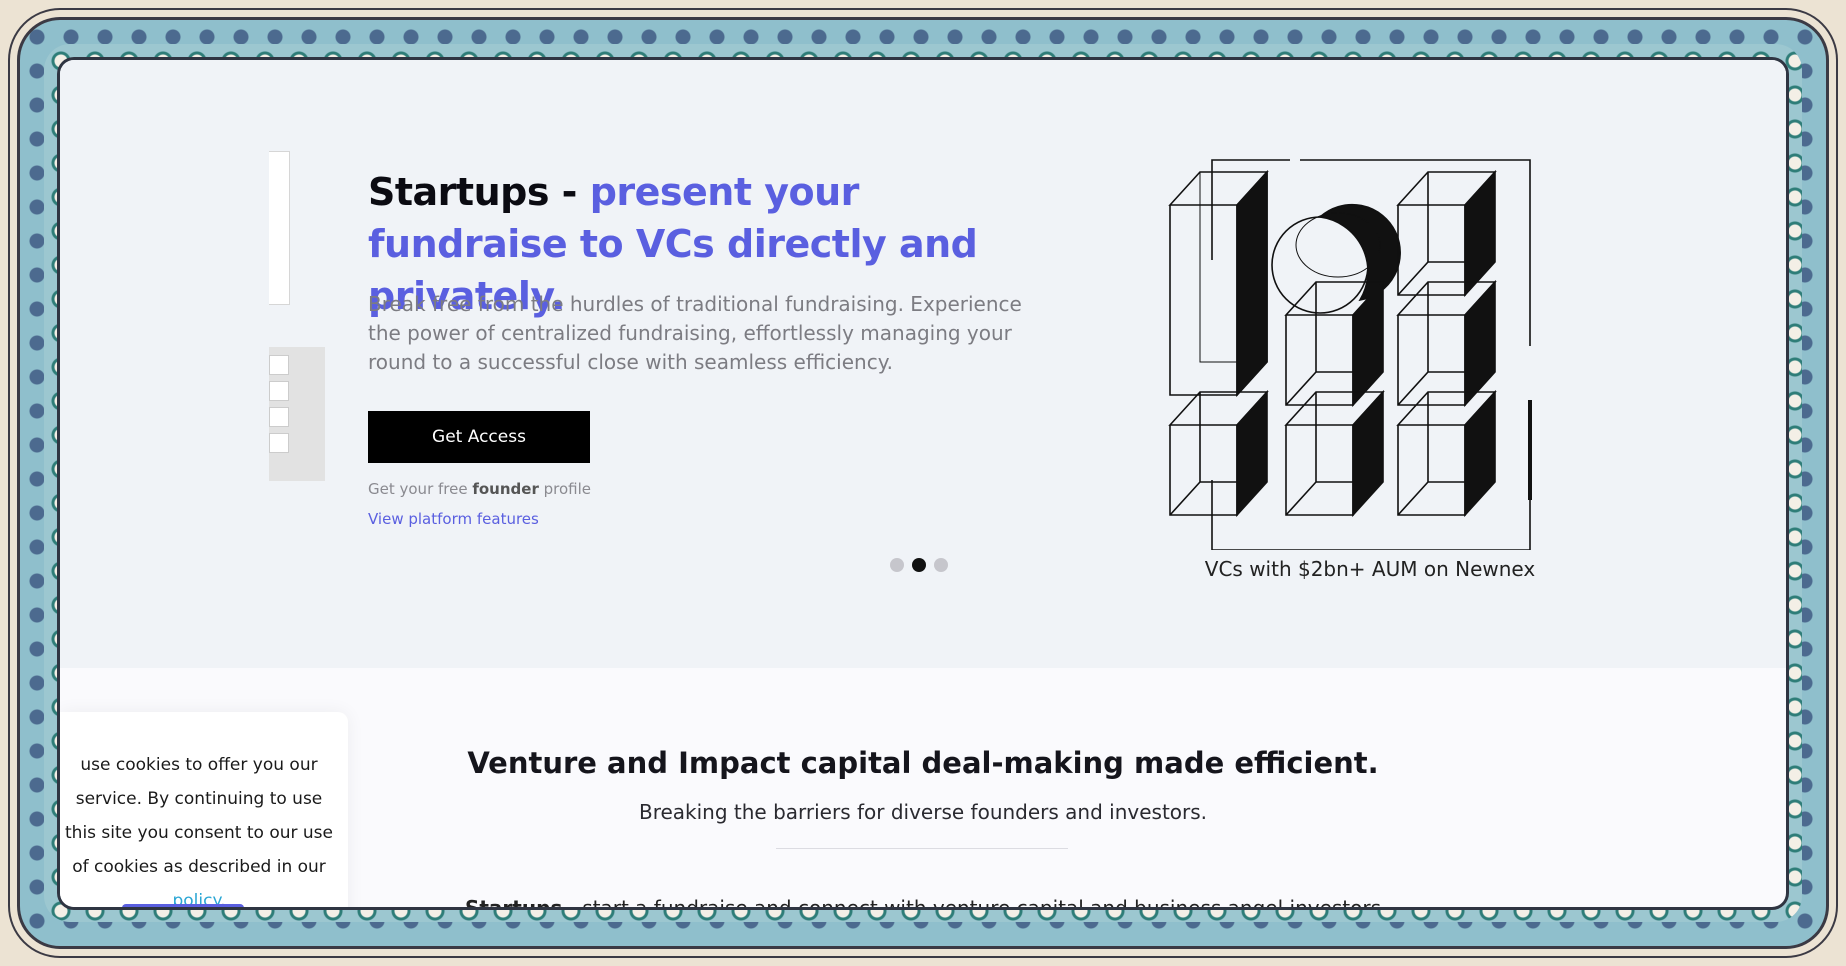 This screenshot has height=966, width=1846. I want to click on cookie-accept-button, so click(183, 905).